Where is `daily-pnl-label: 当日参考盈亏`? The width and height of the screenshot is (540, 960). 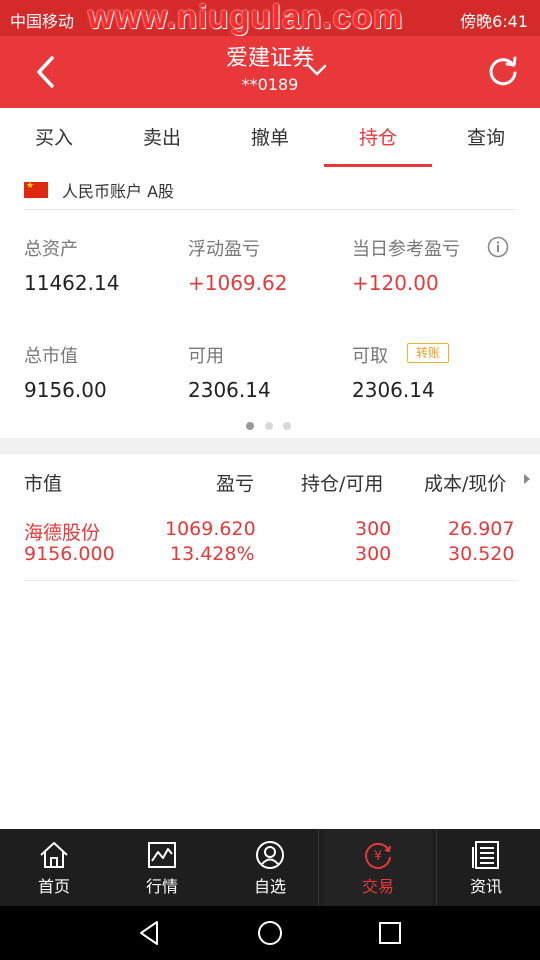
daily-pnl-label: 当日参考盈亏 is located at coordinates (406, 249).